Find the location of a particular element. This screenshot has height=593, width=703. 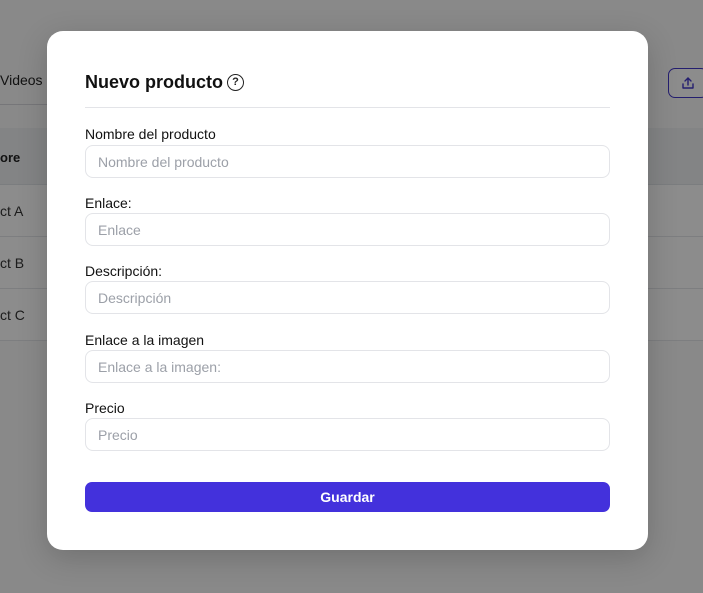

description-input is located at coordinates (347, 297).